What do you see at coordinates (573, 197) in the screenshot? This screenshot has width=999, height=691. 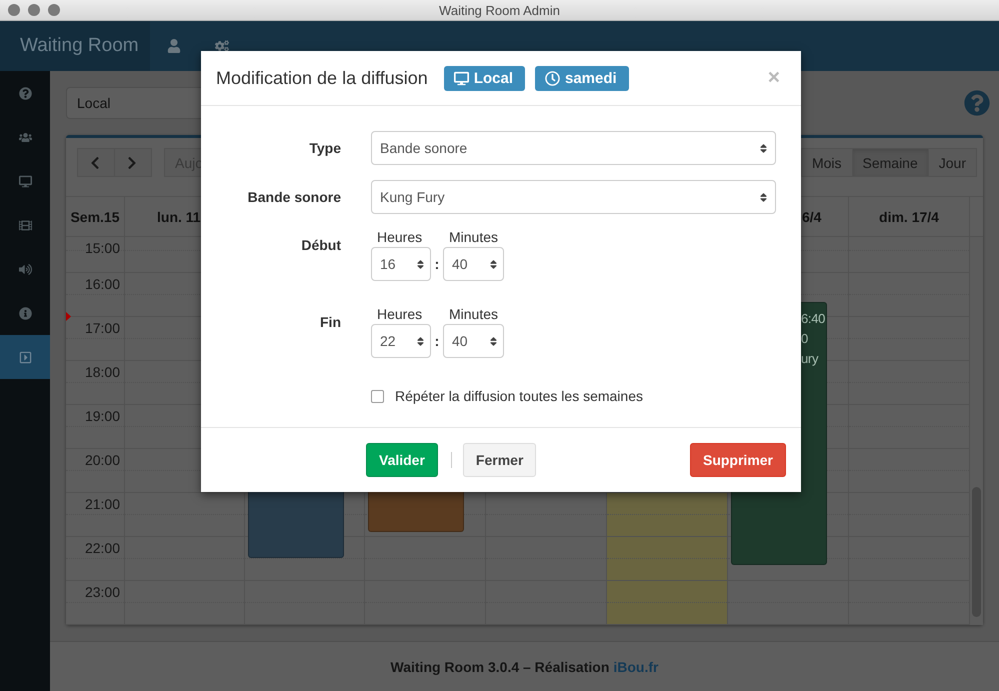 I see `select-field: Kung Fury` at bounding box center [573, 197].